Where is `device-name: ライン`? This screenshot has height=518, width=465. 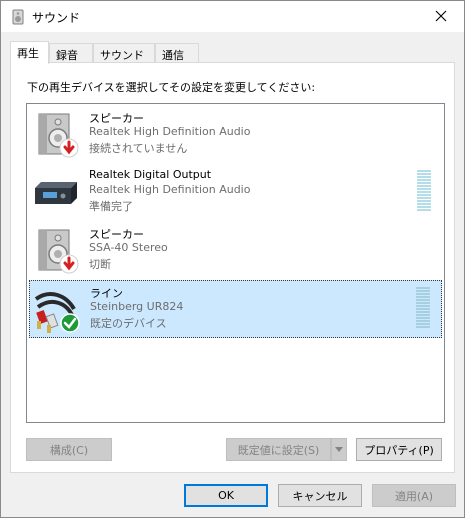
device-name: ライン is located at coordinates (106, 293).